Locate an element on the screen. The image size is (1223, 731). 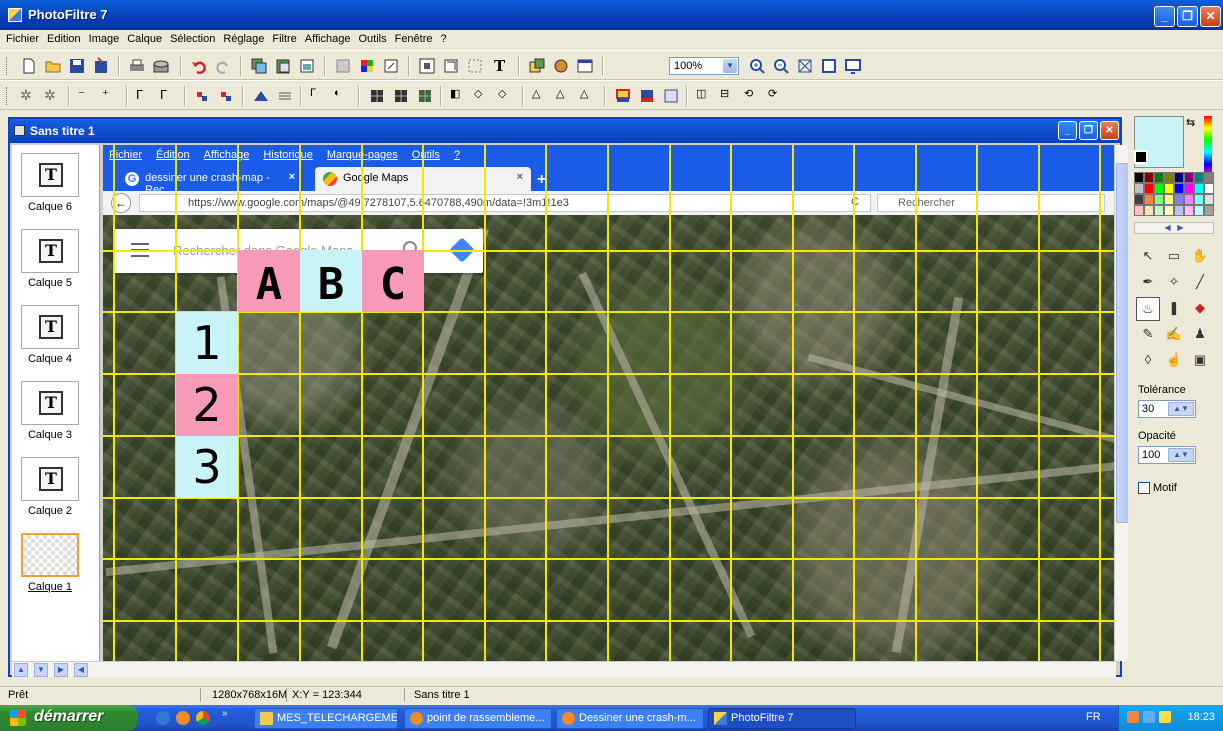
tray-network-icon is located at coordinates (1149, 717).